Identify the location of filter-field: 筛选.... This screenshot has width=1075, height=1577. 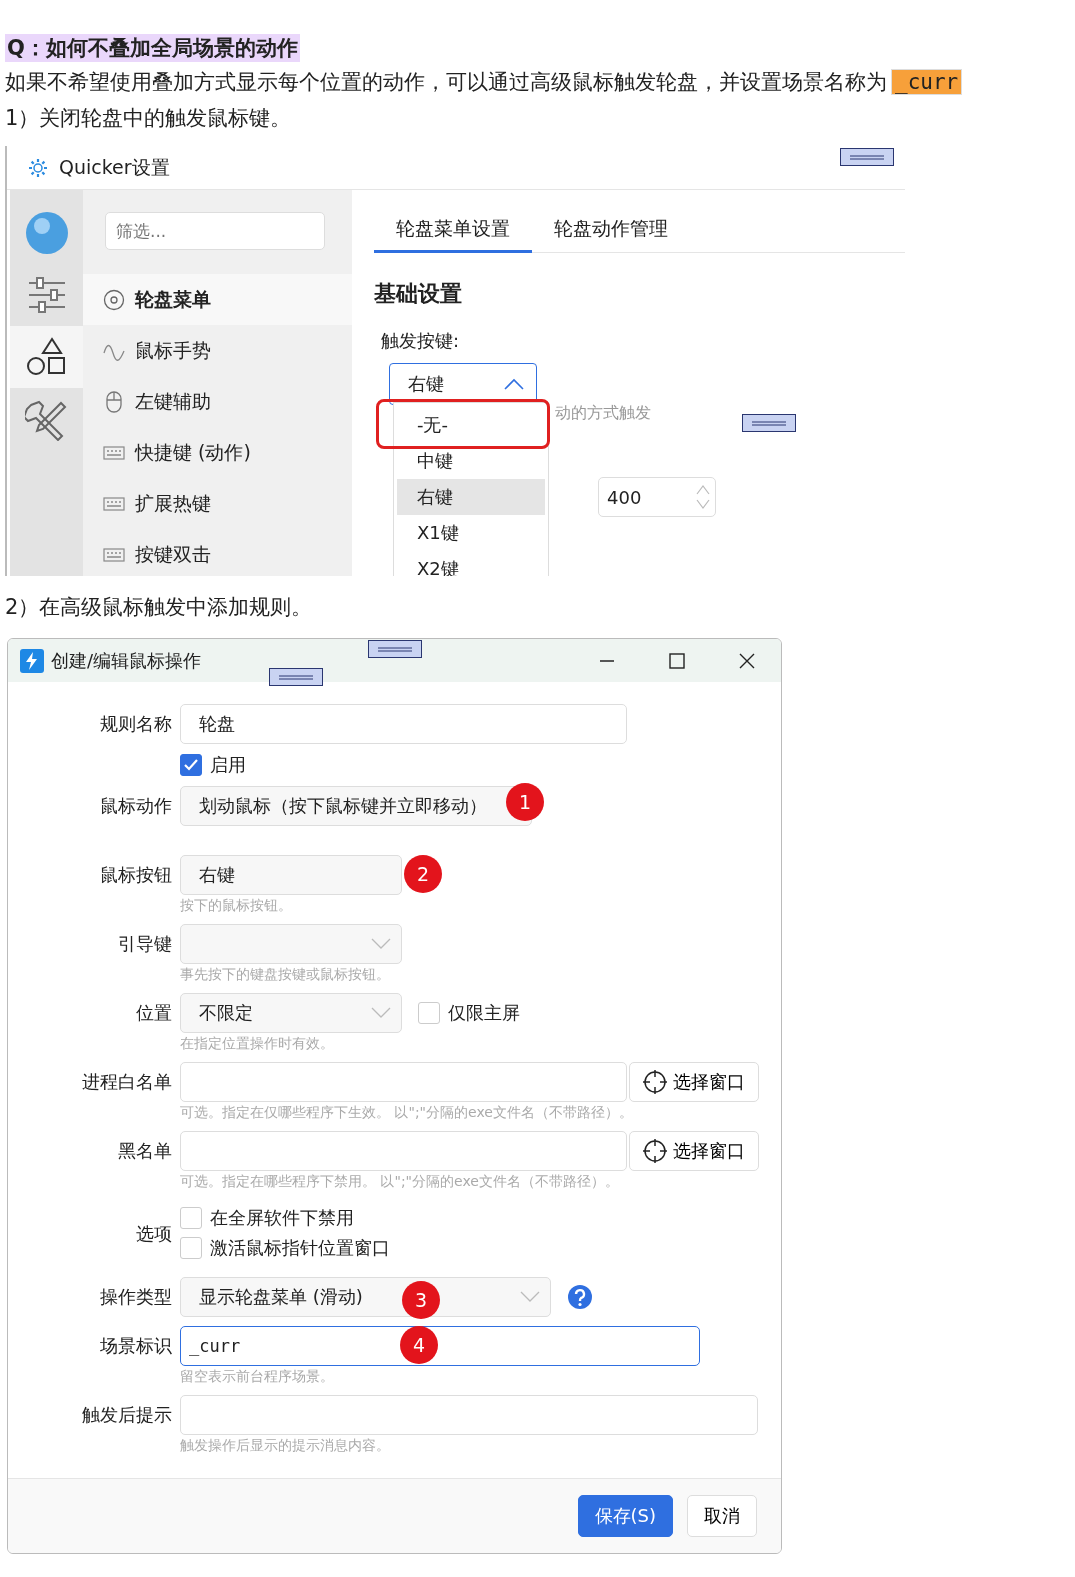
(215, 231).